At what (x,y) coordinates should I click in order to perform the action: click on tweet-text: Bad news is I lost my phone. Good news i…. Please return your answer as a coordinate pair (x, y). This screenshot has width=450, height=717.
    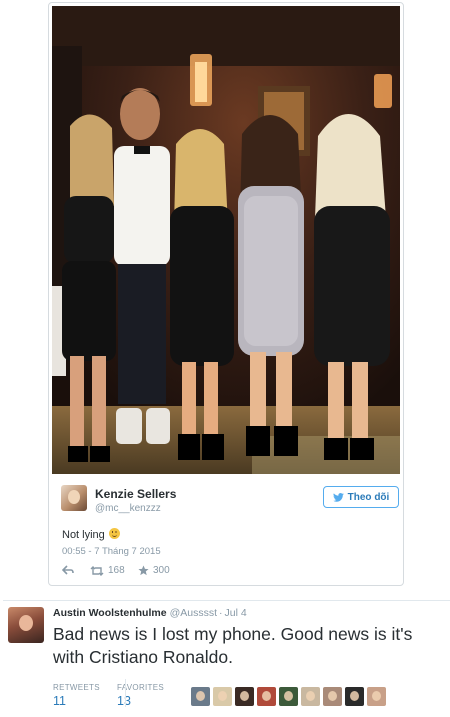
    Looking at the image, I should click on (233, 645).